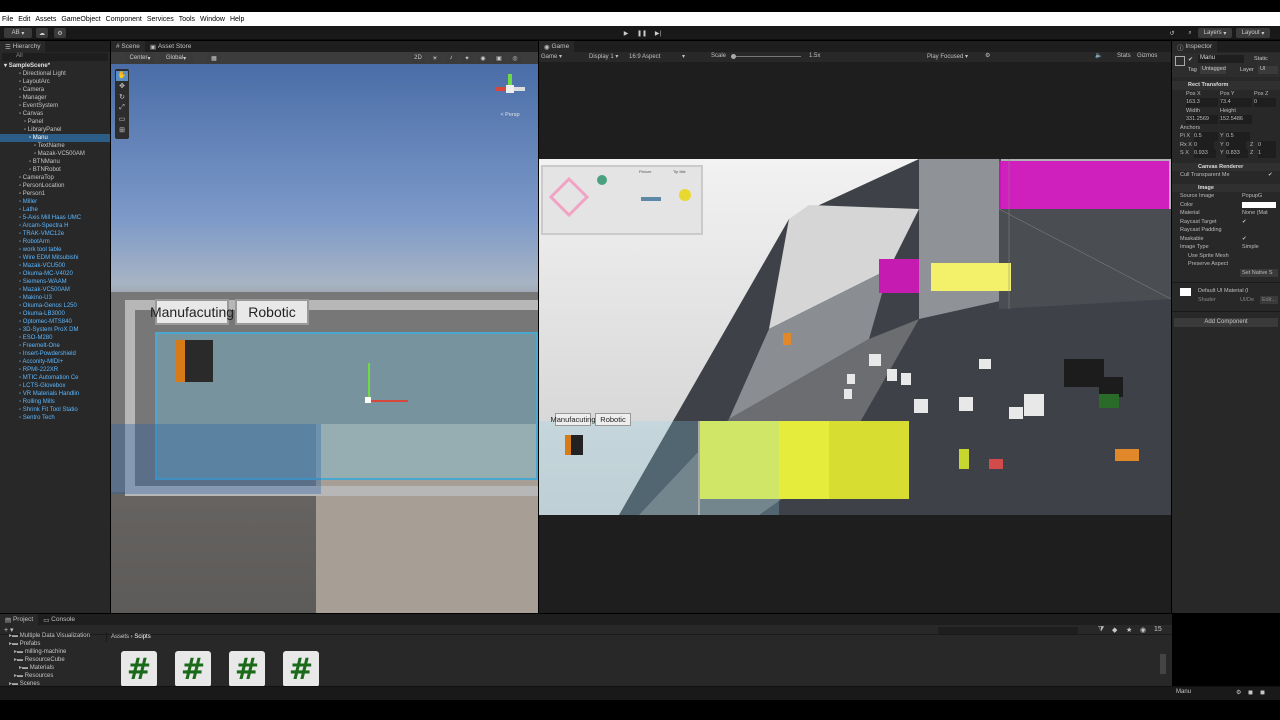 Image resolution: width=1280 pixels, height=720 pixels. What do you see at coordinates (45, 19) in the screenshot?
I see `menu-item: Assets` at bounding box center [45, 19].